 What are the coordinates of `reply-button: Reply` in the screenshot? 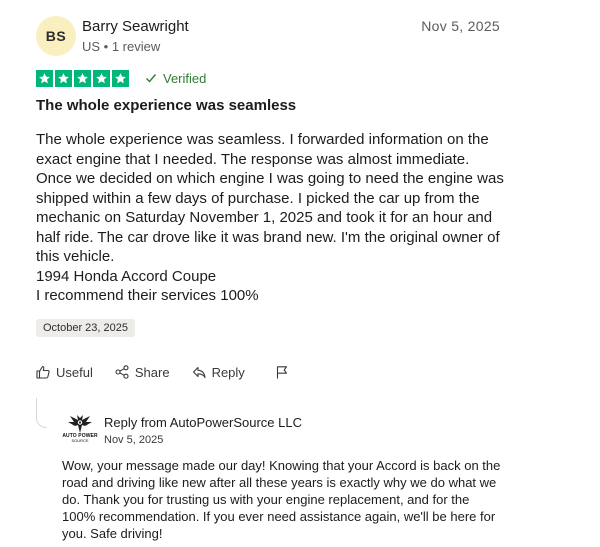 It's located at (218, 372).